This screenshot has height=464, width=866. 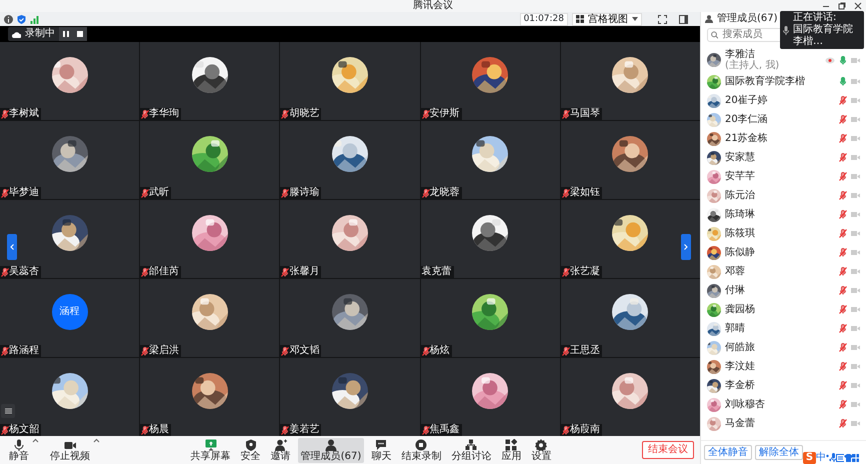 What do you see at coordinates (441, 430) in the screenshot?
I see `participant-label: 焦禹鑫` at bounding box center [441, 430].